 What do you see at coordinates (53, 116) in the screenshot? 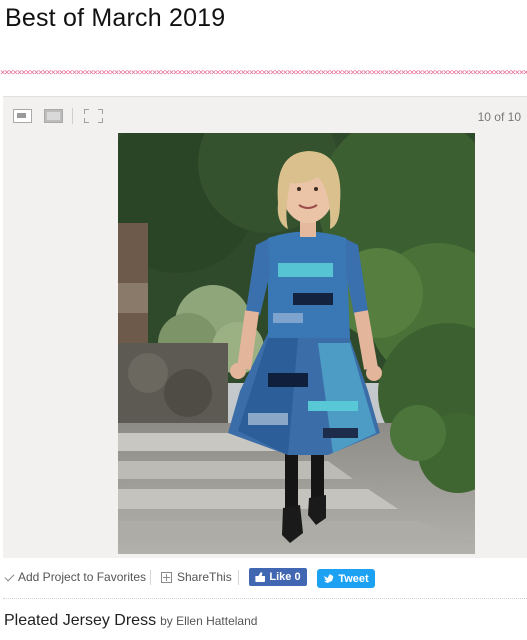
I see `large-view-icon` at bounding box center [53, 116].